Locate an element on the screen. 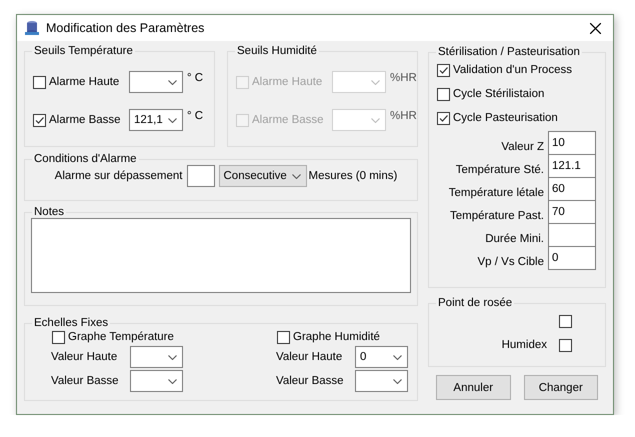 The height and width of the screenshot is (437, 635). field-label: Mesures (0 mins) is located at coordinates (353, 176).